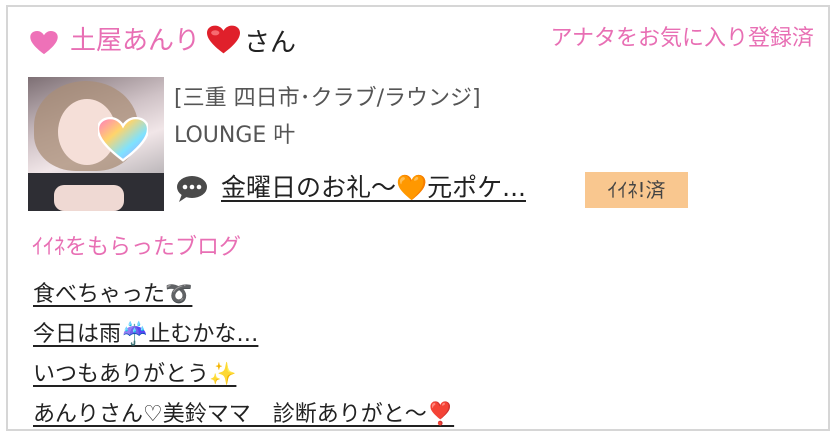 The height and width of the screenshot is (441, 840). I want to click on like-badge: ｲｲﾈ!済, so click(636, 190).